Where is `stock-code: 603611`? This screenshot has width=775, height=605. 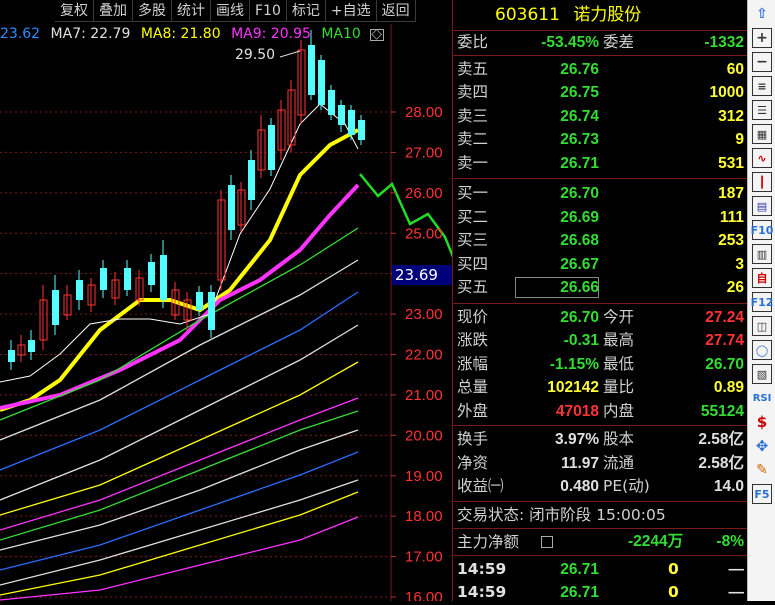
stock-code: 603611 is located at coordinates (527, 15).